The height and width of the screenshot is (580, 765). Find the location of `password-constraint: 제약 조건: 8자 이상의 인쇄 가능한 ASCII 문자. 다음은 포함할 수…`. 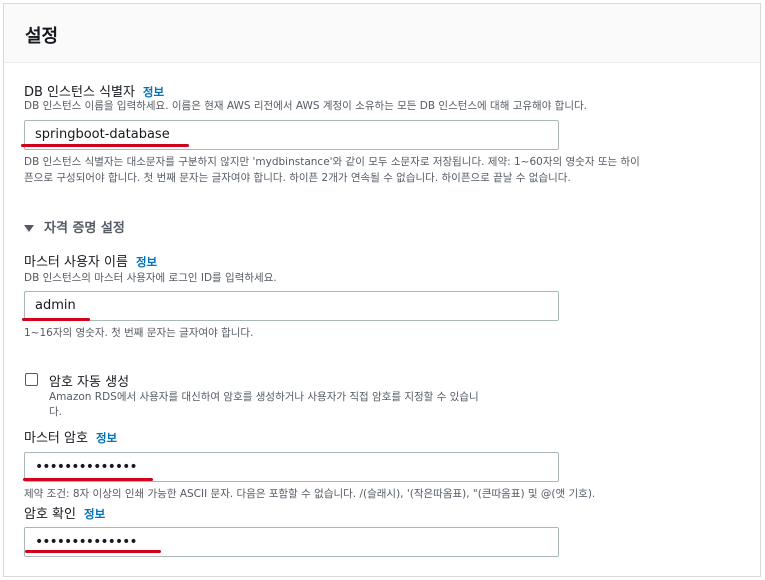

password-constraint: 제약 조건: 8자 이상의 인쇄 가능한 ASCII 문자. 다음은 포함할 수… is located at coordinates (310, 494).